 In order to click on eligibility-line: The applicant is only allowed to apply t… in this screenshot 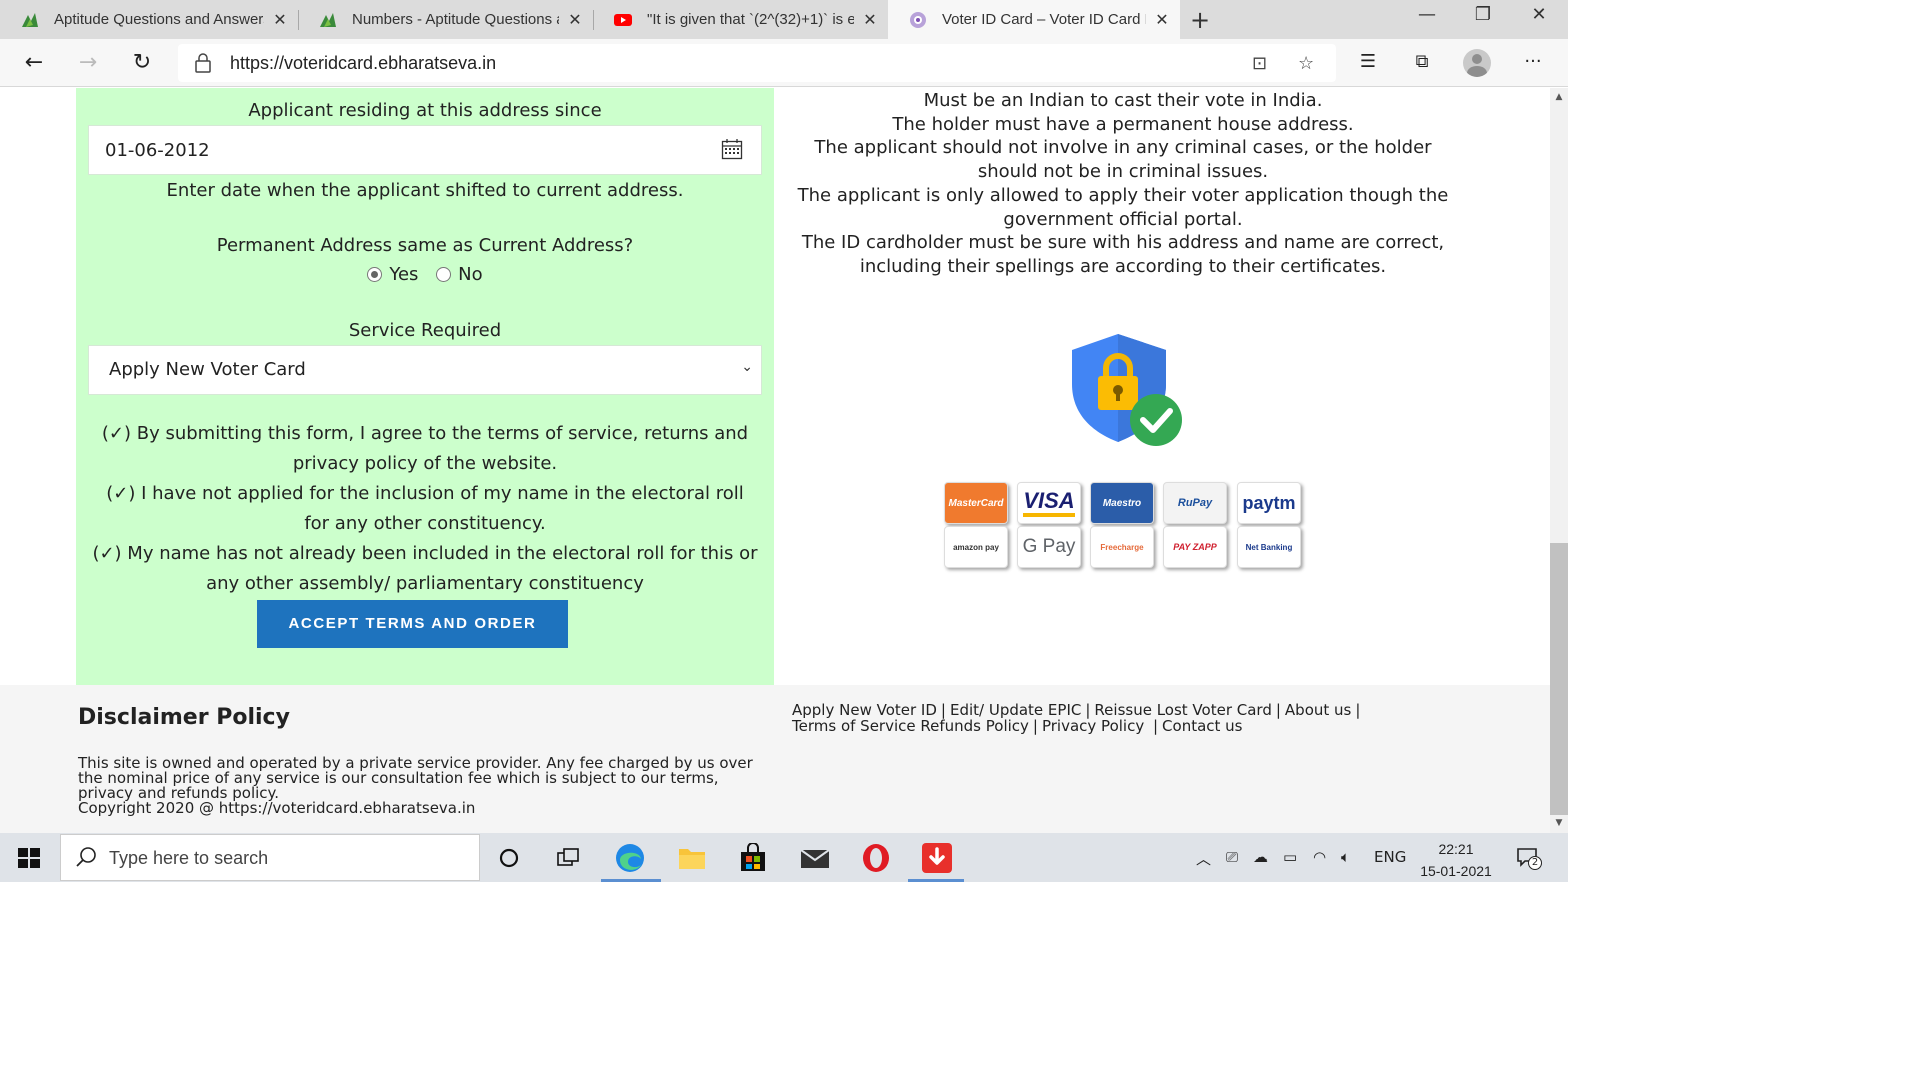, I will do `click(1123, 207)`.